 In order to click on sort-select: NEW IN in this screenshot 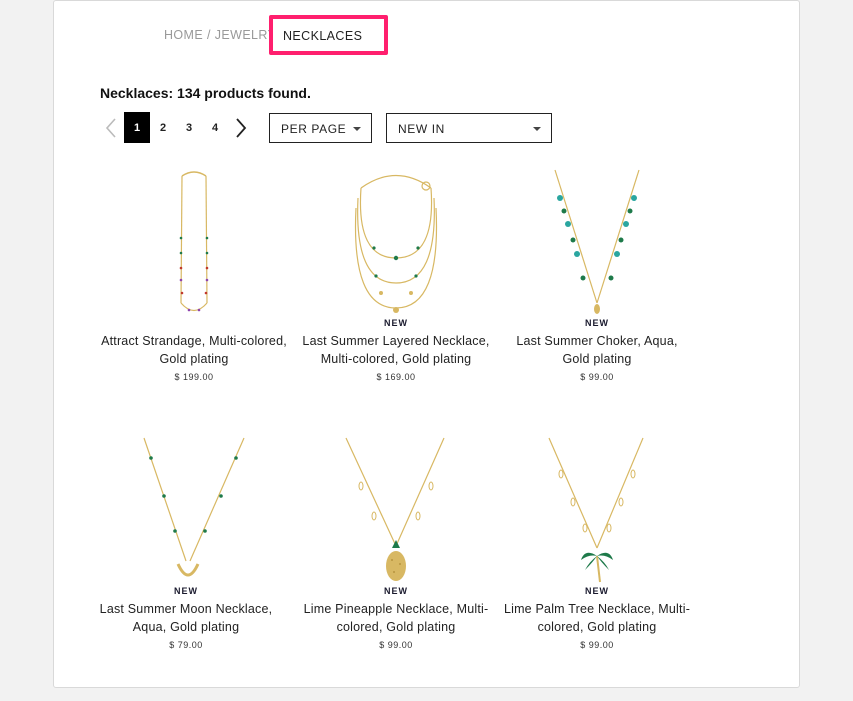, I will do `click(469, 128)`.